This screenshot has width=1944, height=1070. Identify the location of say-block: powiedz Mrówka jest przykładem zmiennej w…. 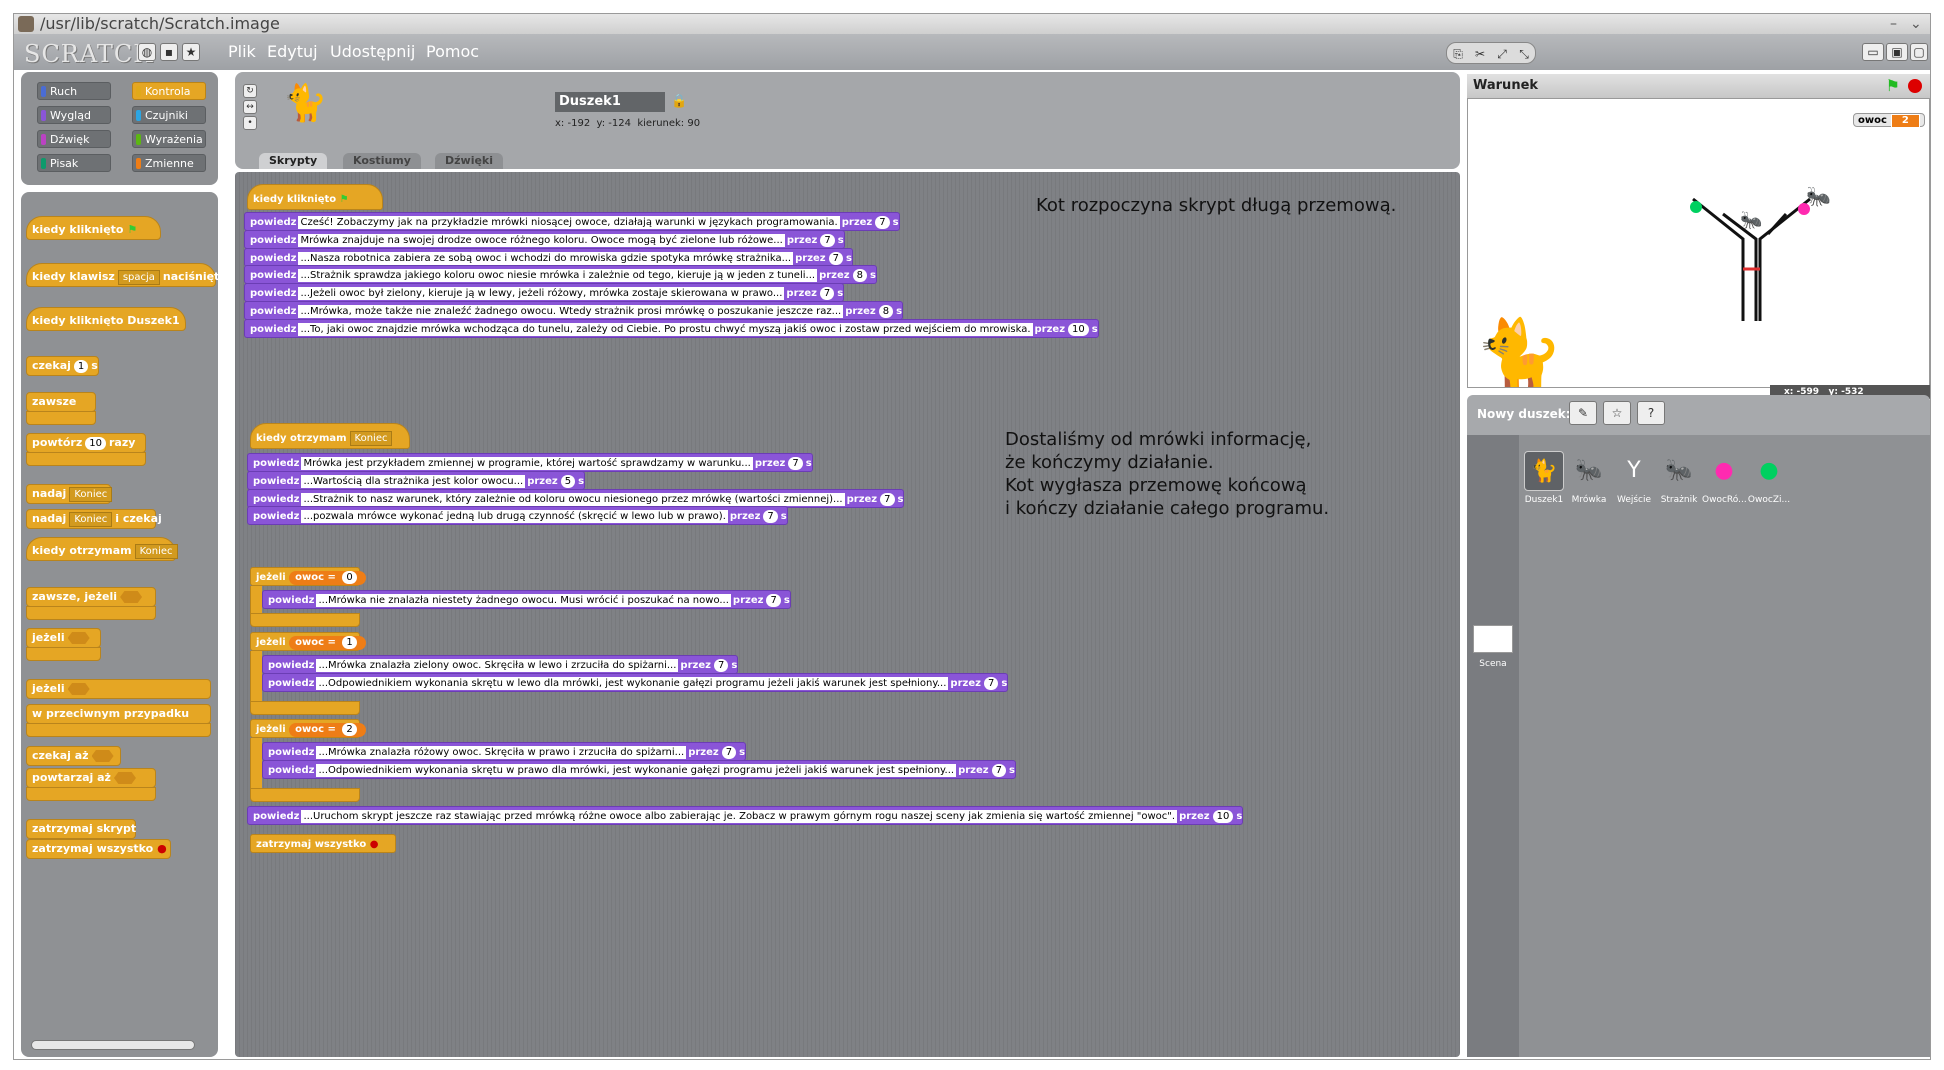
(530, 462).